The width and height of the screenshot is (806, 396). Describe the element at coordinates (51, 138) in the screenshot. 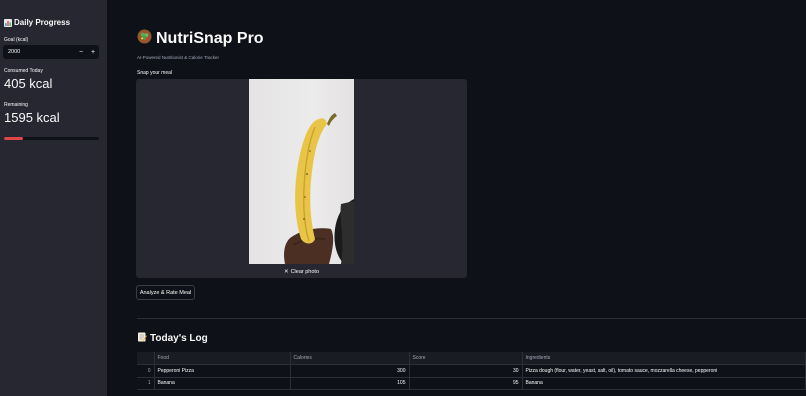

I see `calorie-progress-bar` at that location.